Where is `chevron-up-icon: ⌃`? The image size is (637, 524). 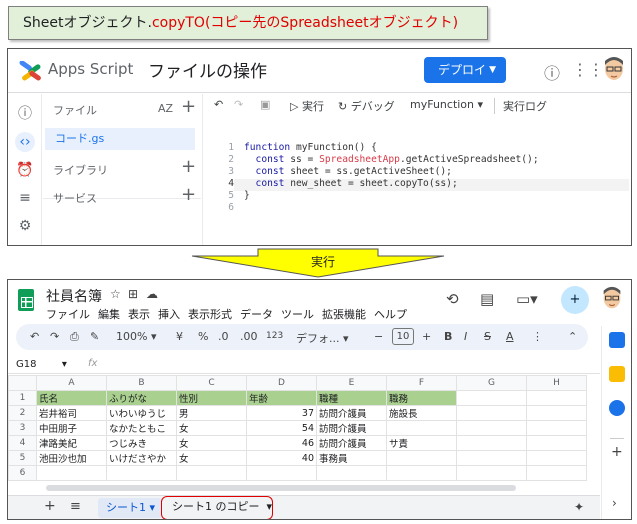 chevron-up-icon: ⌃ is located at coordinates (572, 336).